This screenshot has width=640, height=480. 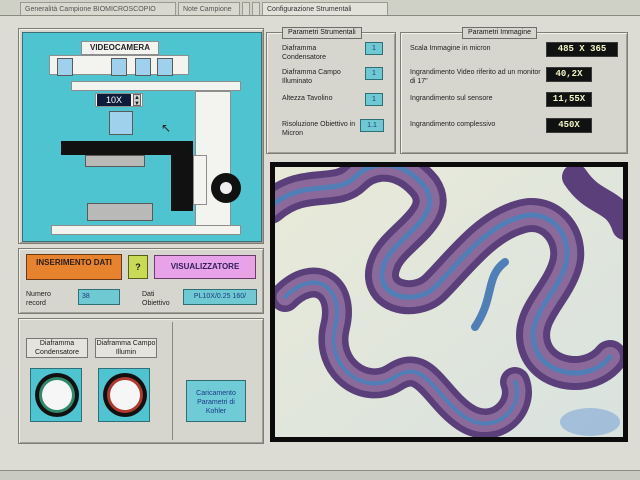 What do you see at coordinates (220, 297) in the screenshot?
I see `dati-obiettivo-field: PL10X/0.25 160/` at bounding box center [220, 297].